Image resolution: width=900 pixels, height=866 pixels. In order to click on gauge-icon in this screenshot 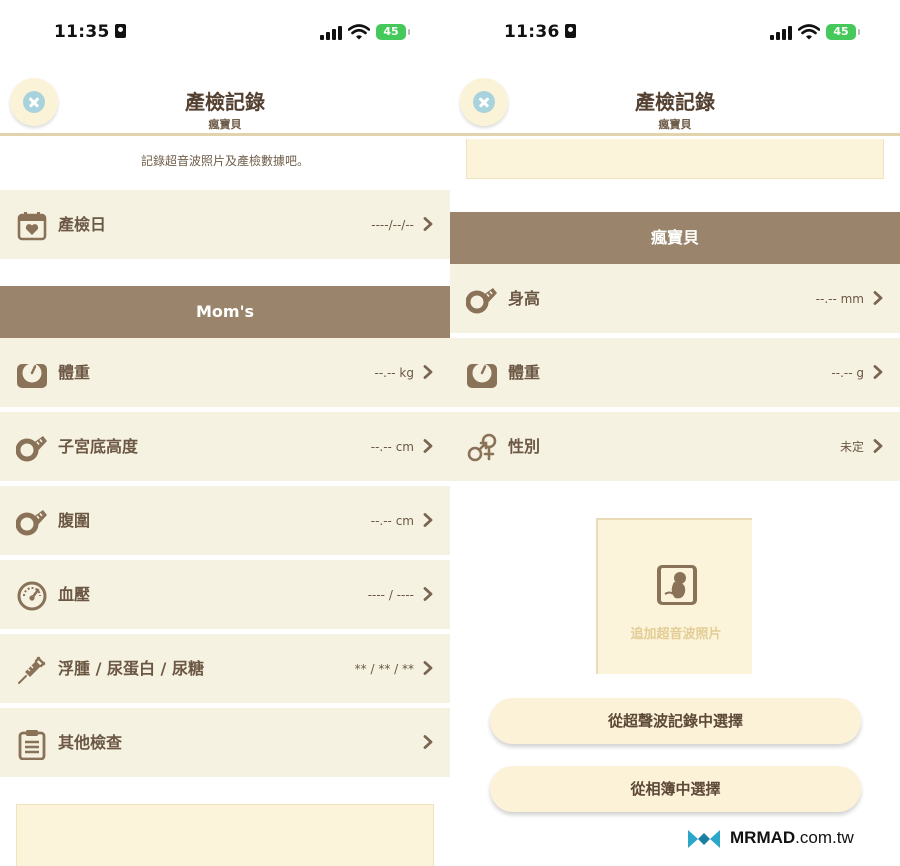, I will do `click(32, 596)`.